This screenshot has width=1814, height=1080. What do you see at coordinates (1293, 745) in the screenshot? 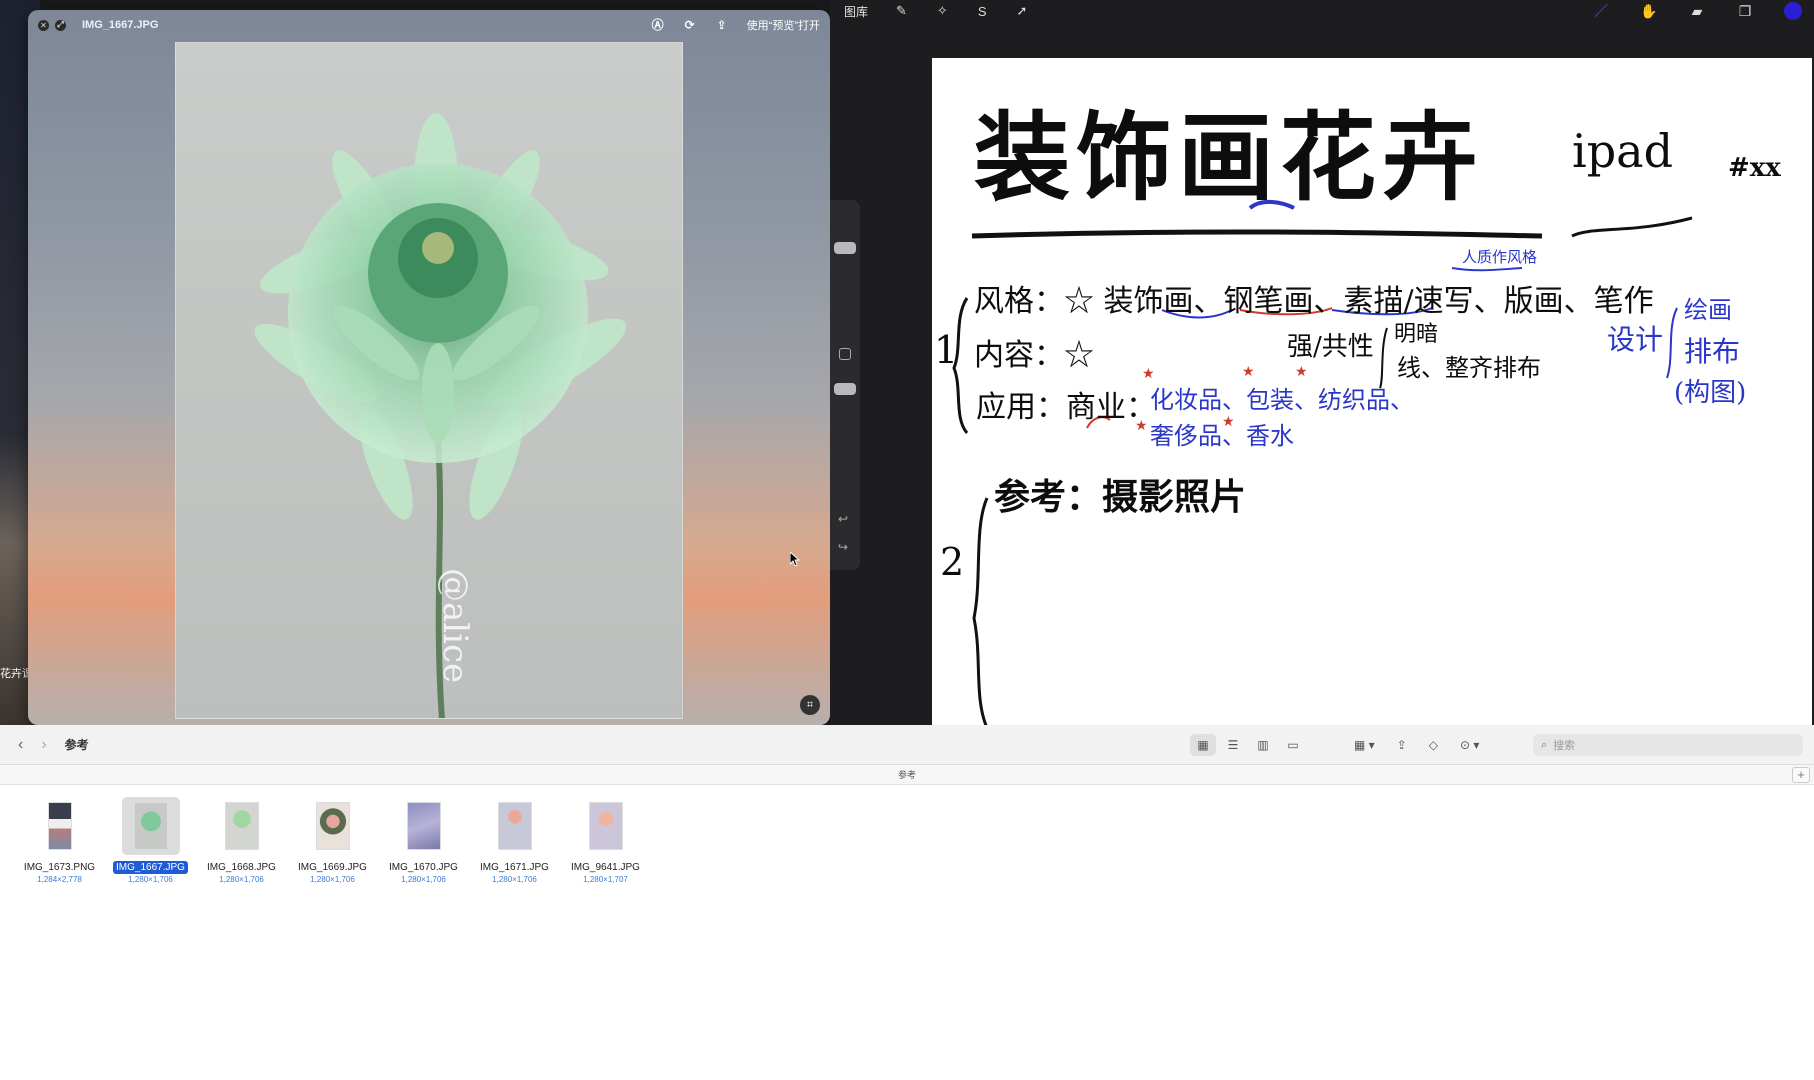
I see `gallery-view-icon: ▭` at bounding box center [1293, 745].